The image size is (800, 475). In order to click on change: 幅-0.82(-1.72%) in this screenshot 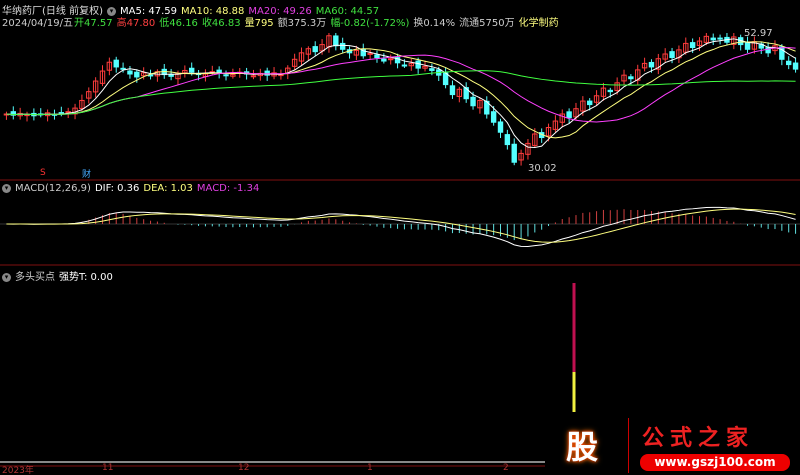, I will do `click(370, 23)`.